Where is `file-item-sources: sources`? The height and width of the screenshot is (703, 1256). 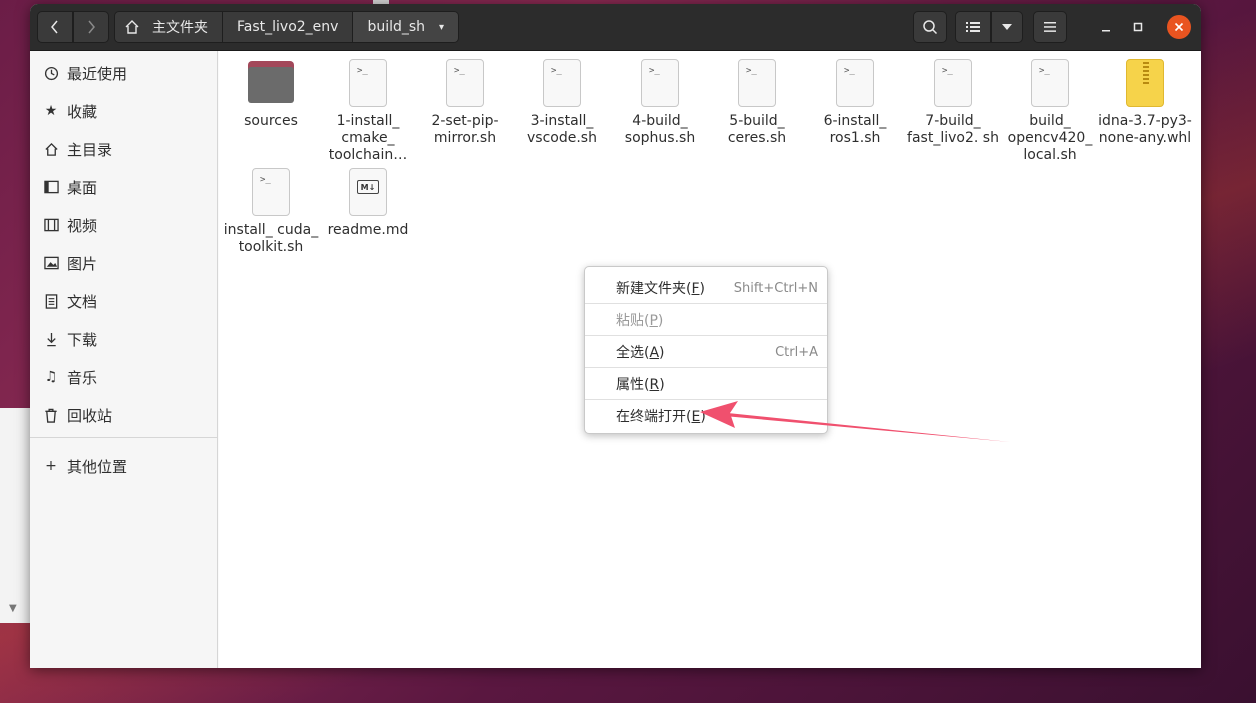
file-item-sources: sources is located at coordinates (271, 92).